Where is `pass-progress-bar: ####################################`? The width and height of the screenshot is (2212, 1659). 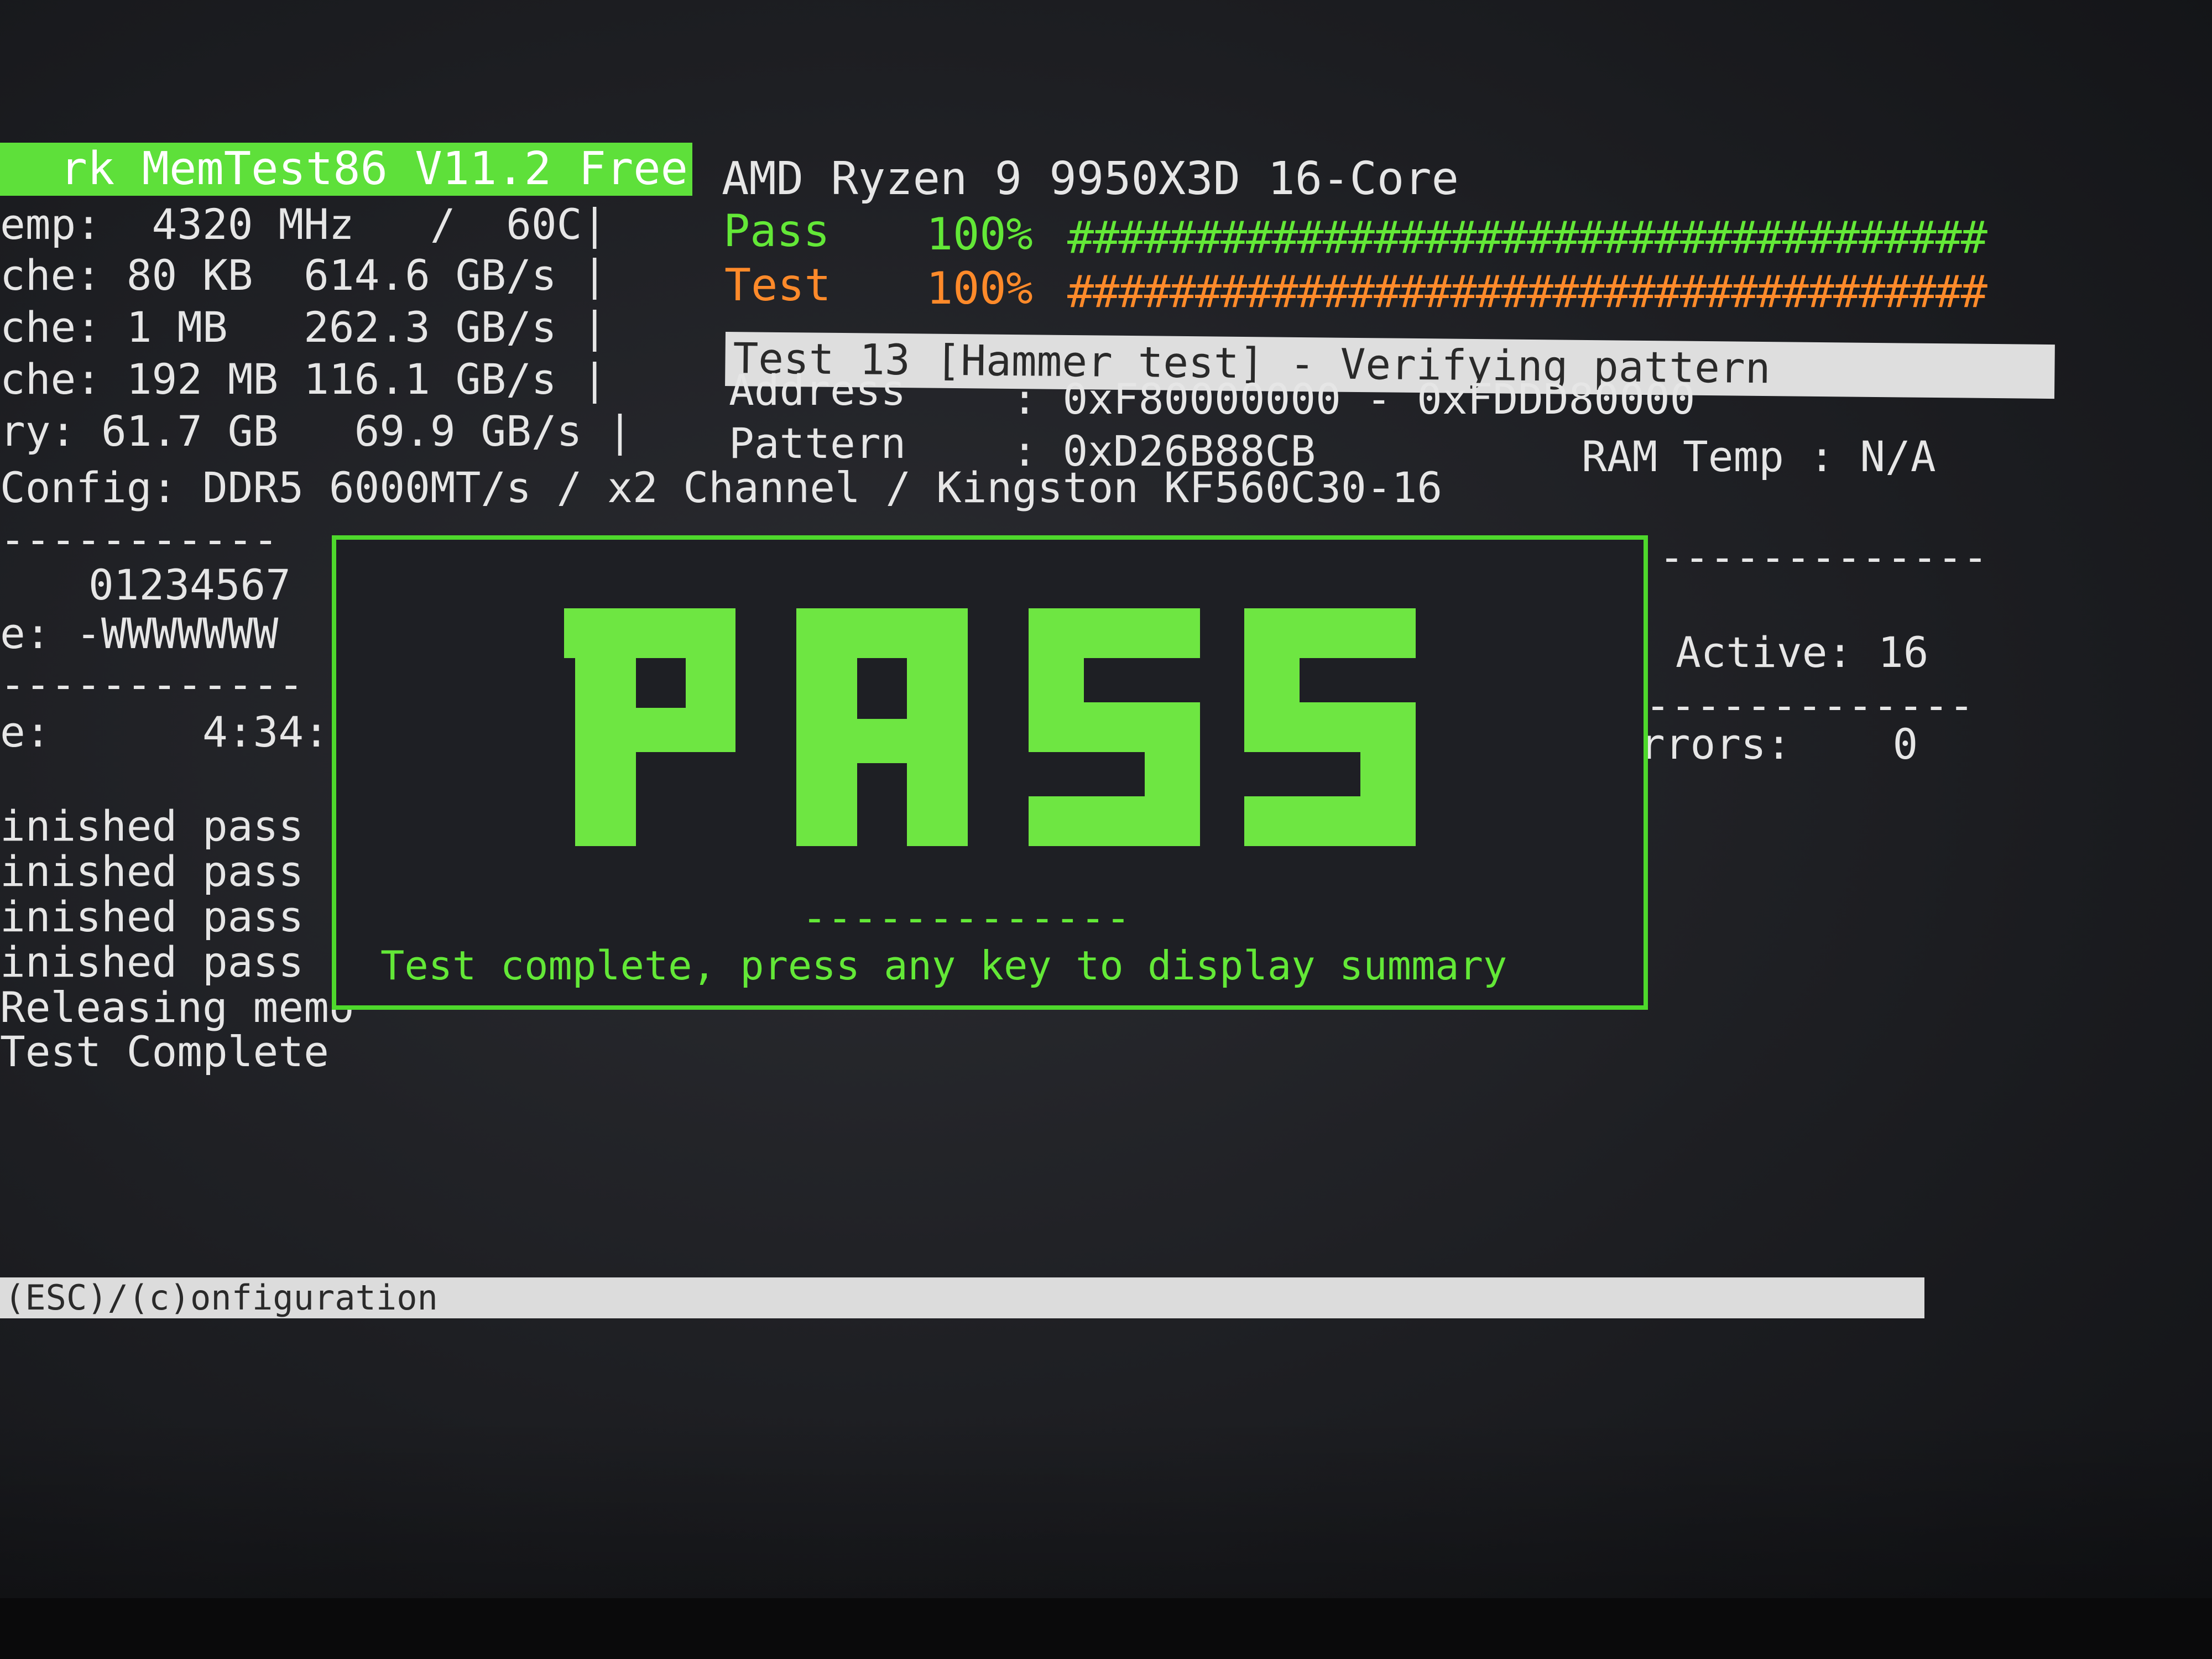 pass-progress-bar: #################################### is located at coordinates (1527, 237).